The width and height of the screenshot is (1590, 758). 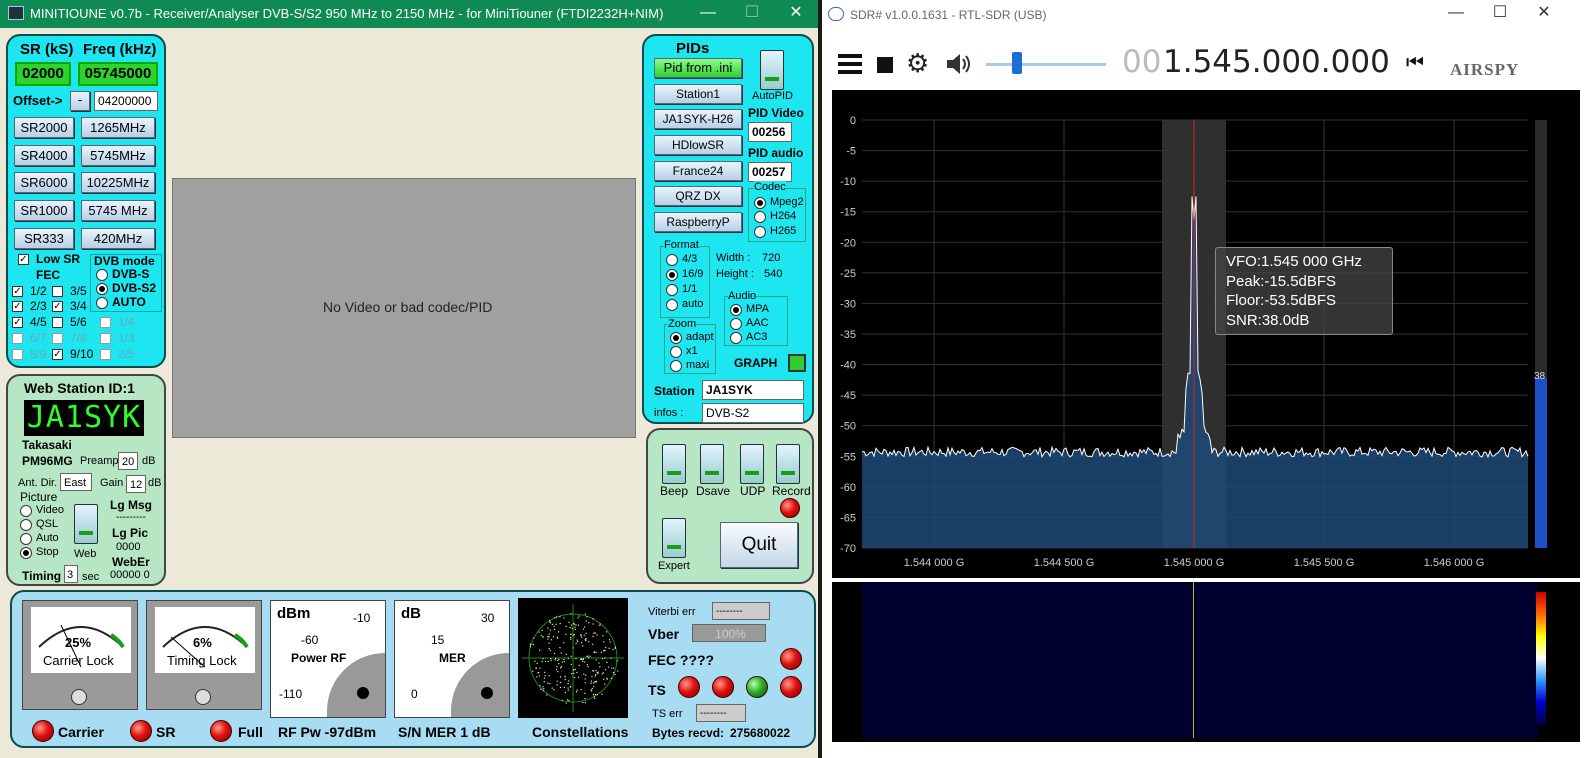 I want to click on audio-mpa-radio, so click(x=736, y=310).